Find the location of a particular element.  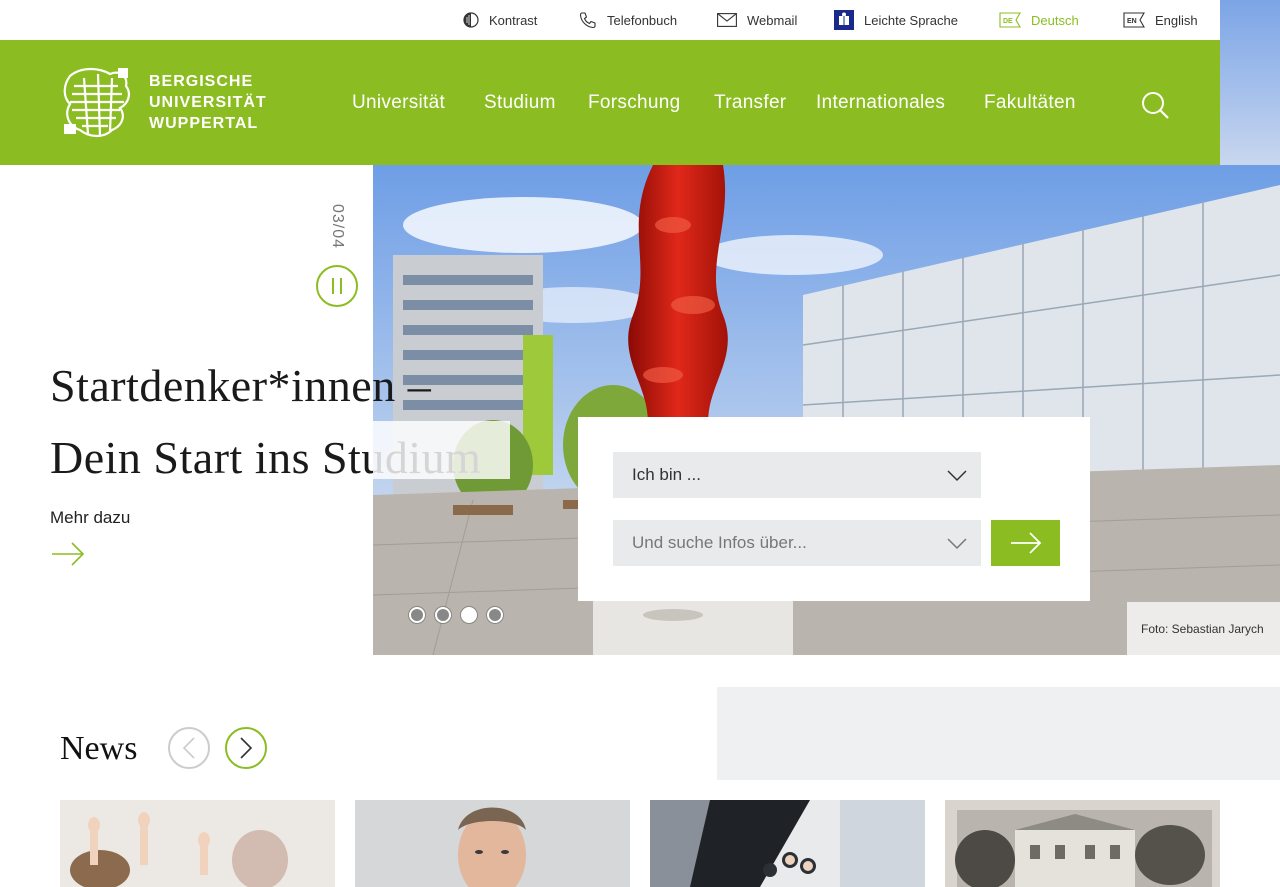

webmail-label: Webmail is located at coordinates (772, 20).